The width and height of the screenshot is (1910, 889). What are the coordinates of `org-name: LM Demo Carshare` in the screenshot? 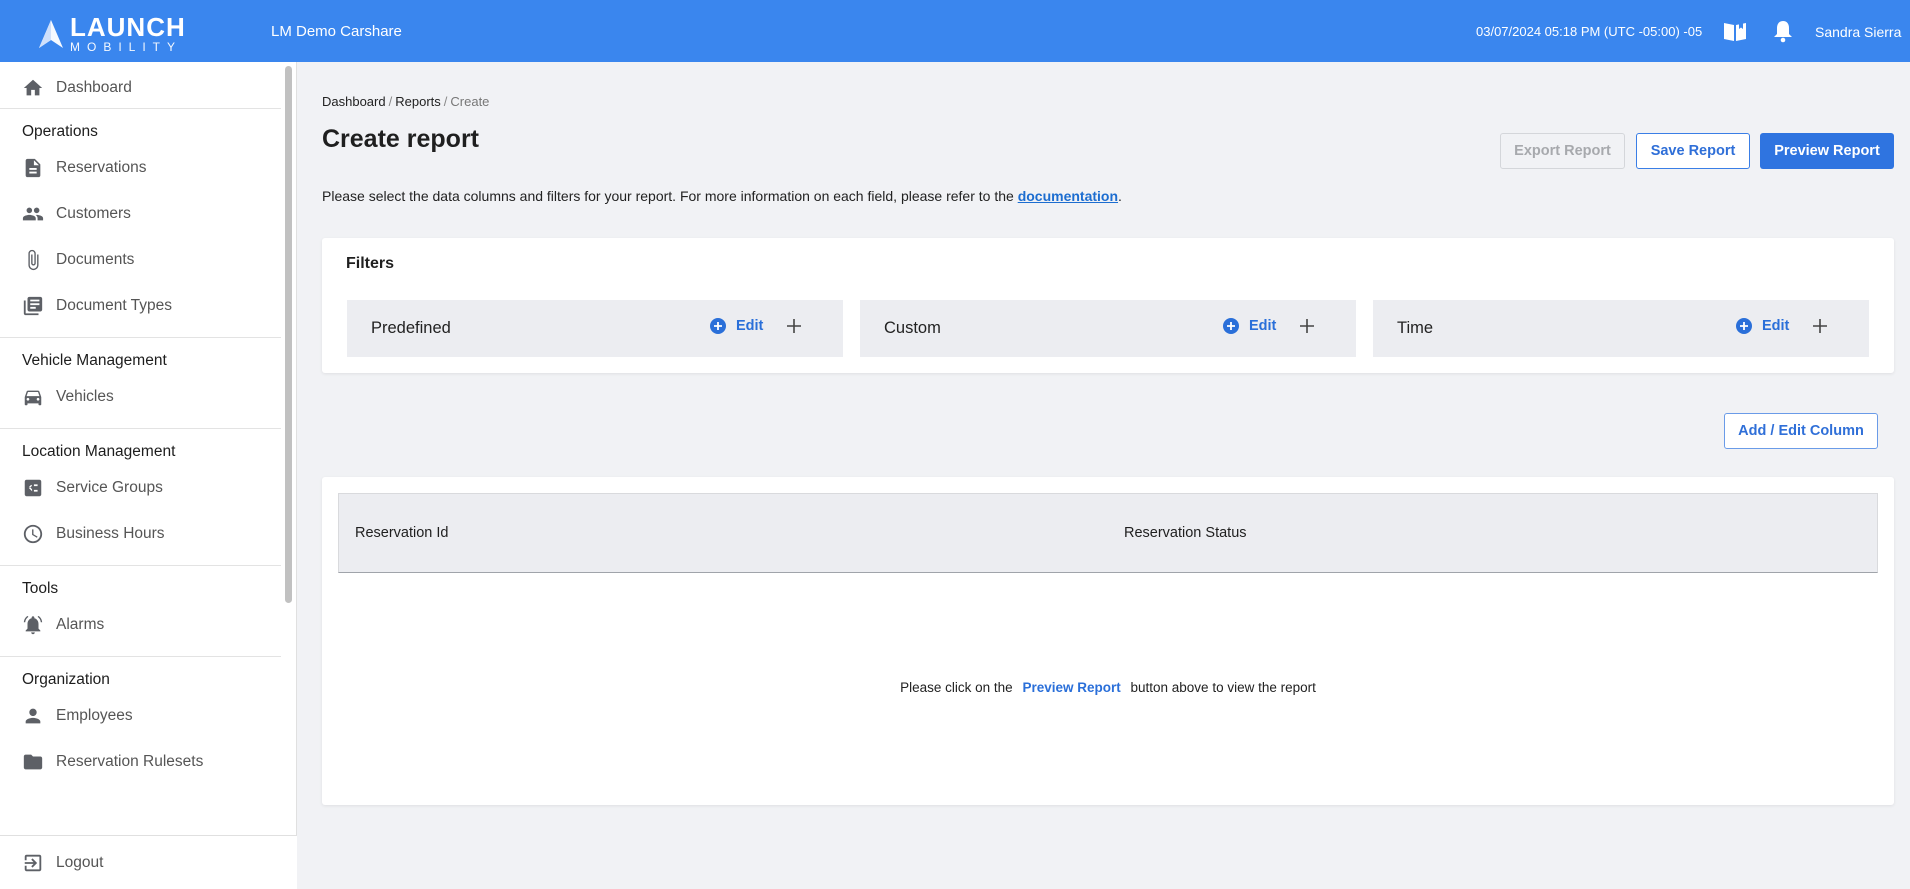 It's located at (336, 31).